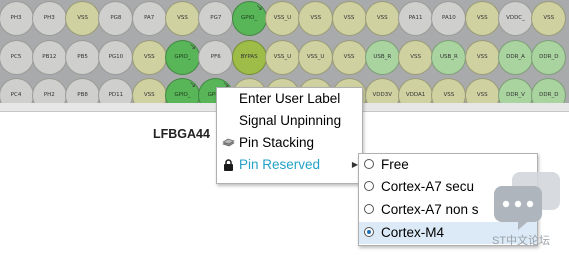 This screenshot has width=569, height=255. What do you see at coordinates (395, 164) in the screenshot?
I see `option-label: Free` at bounding box center [395, 164].